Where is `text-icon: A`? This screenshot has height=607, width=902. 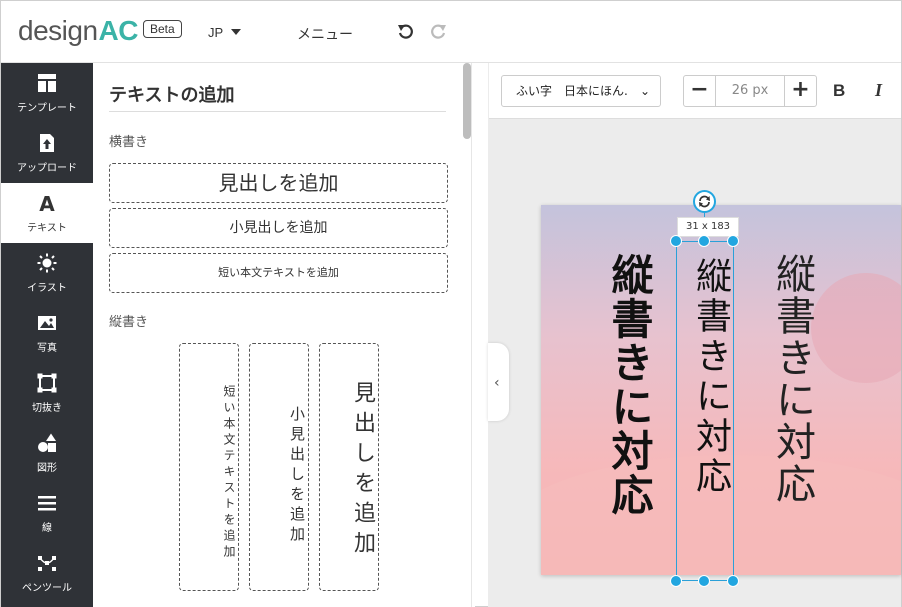 text-icon: A is located at coordinates (47, 203).